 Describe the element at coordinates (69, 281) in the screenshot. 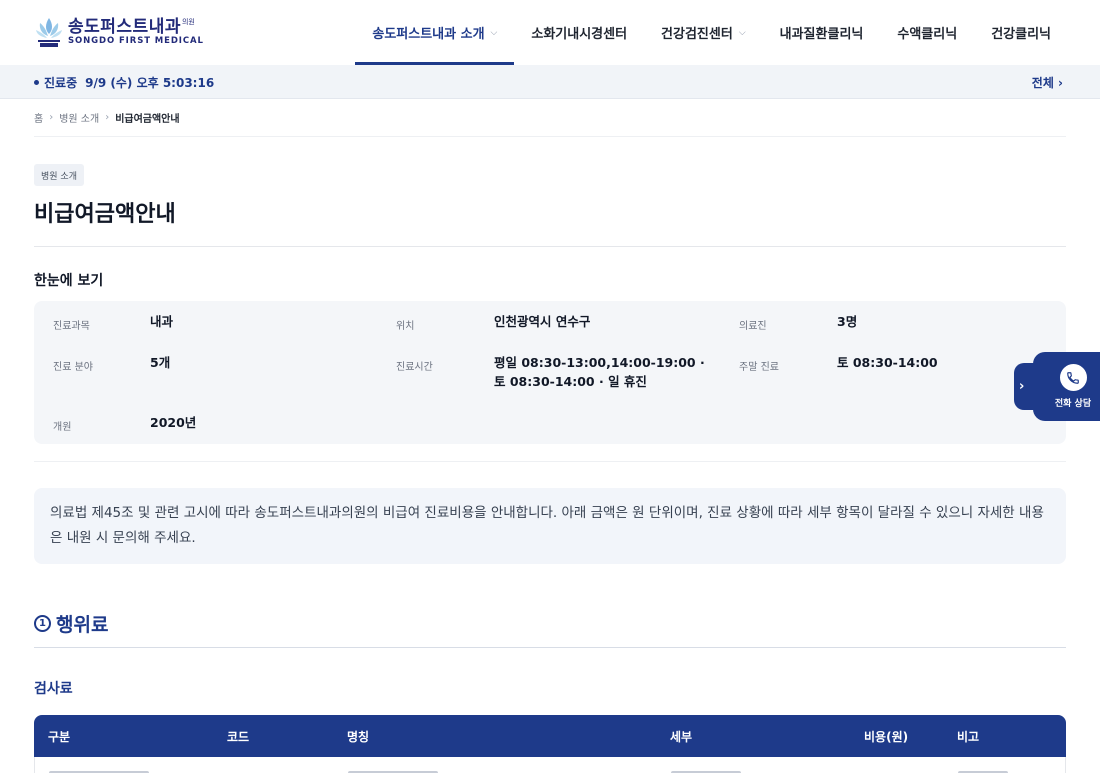

I see `summary-heading: 한눈에 보기` at that location.